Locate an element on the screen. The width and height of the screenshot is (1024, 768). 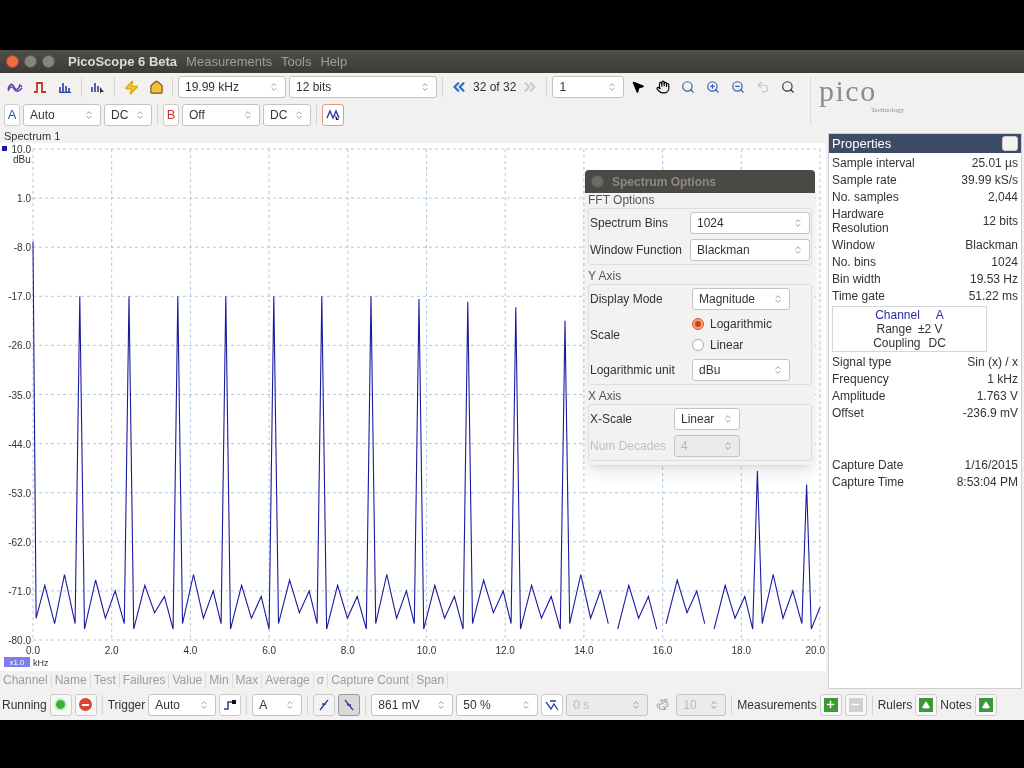
x-axis-label: 18.0 is located at coordinates (741, 650).